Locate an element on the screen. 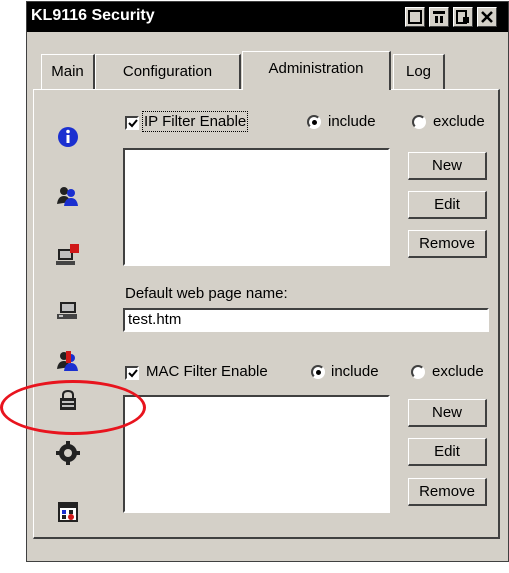 This screenshot has height=573, width=509. ip-include-radio is located at coordinates (314, 122).